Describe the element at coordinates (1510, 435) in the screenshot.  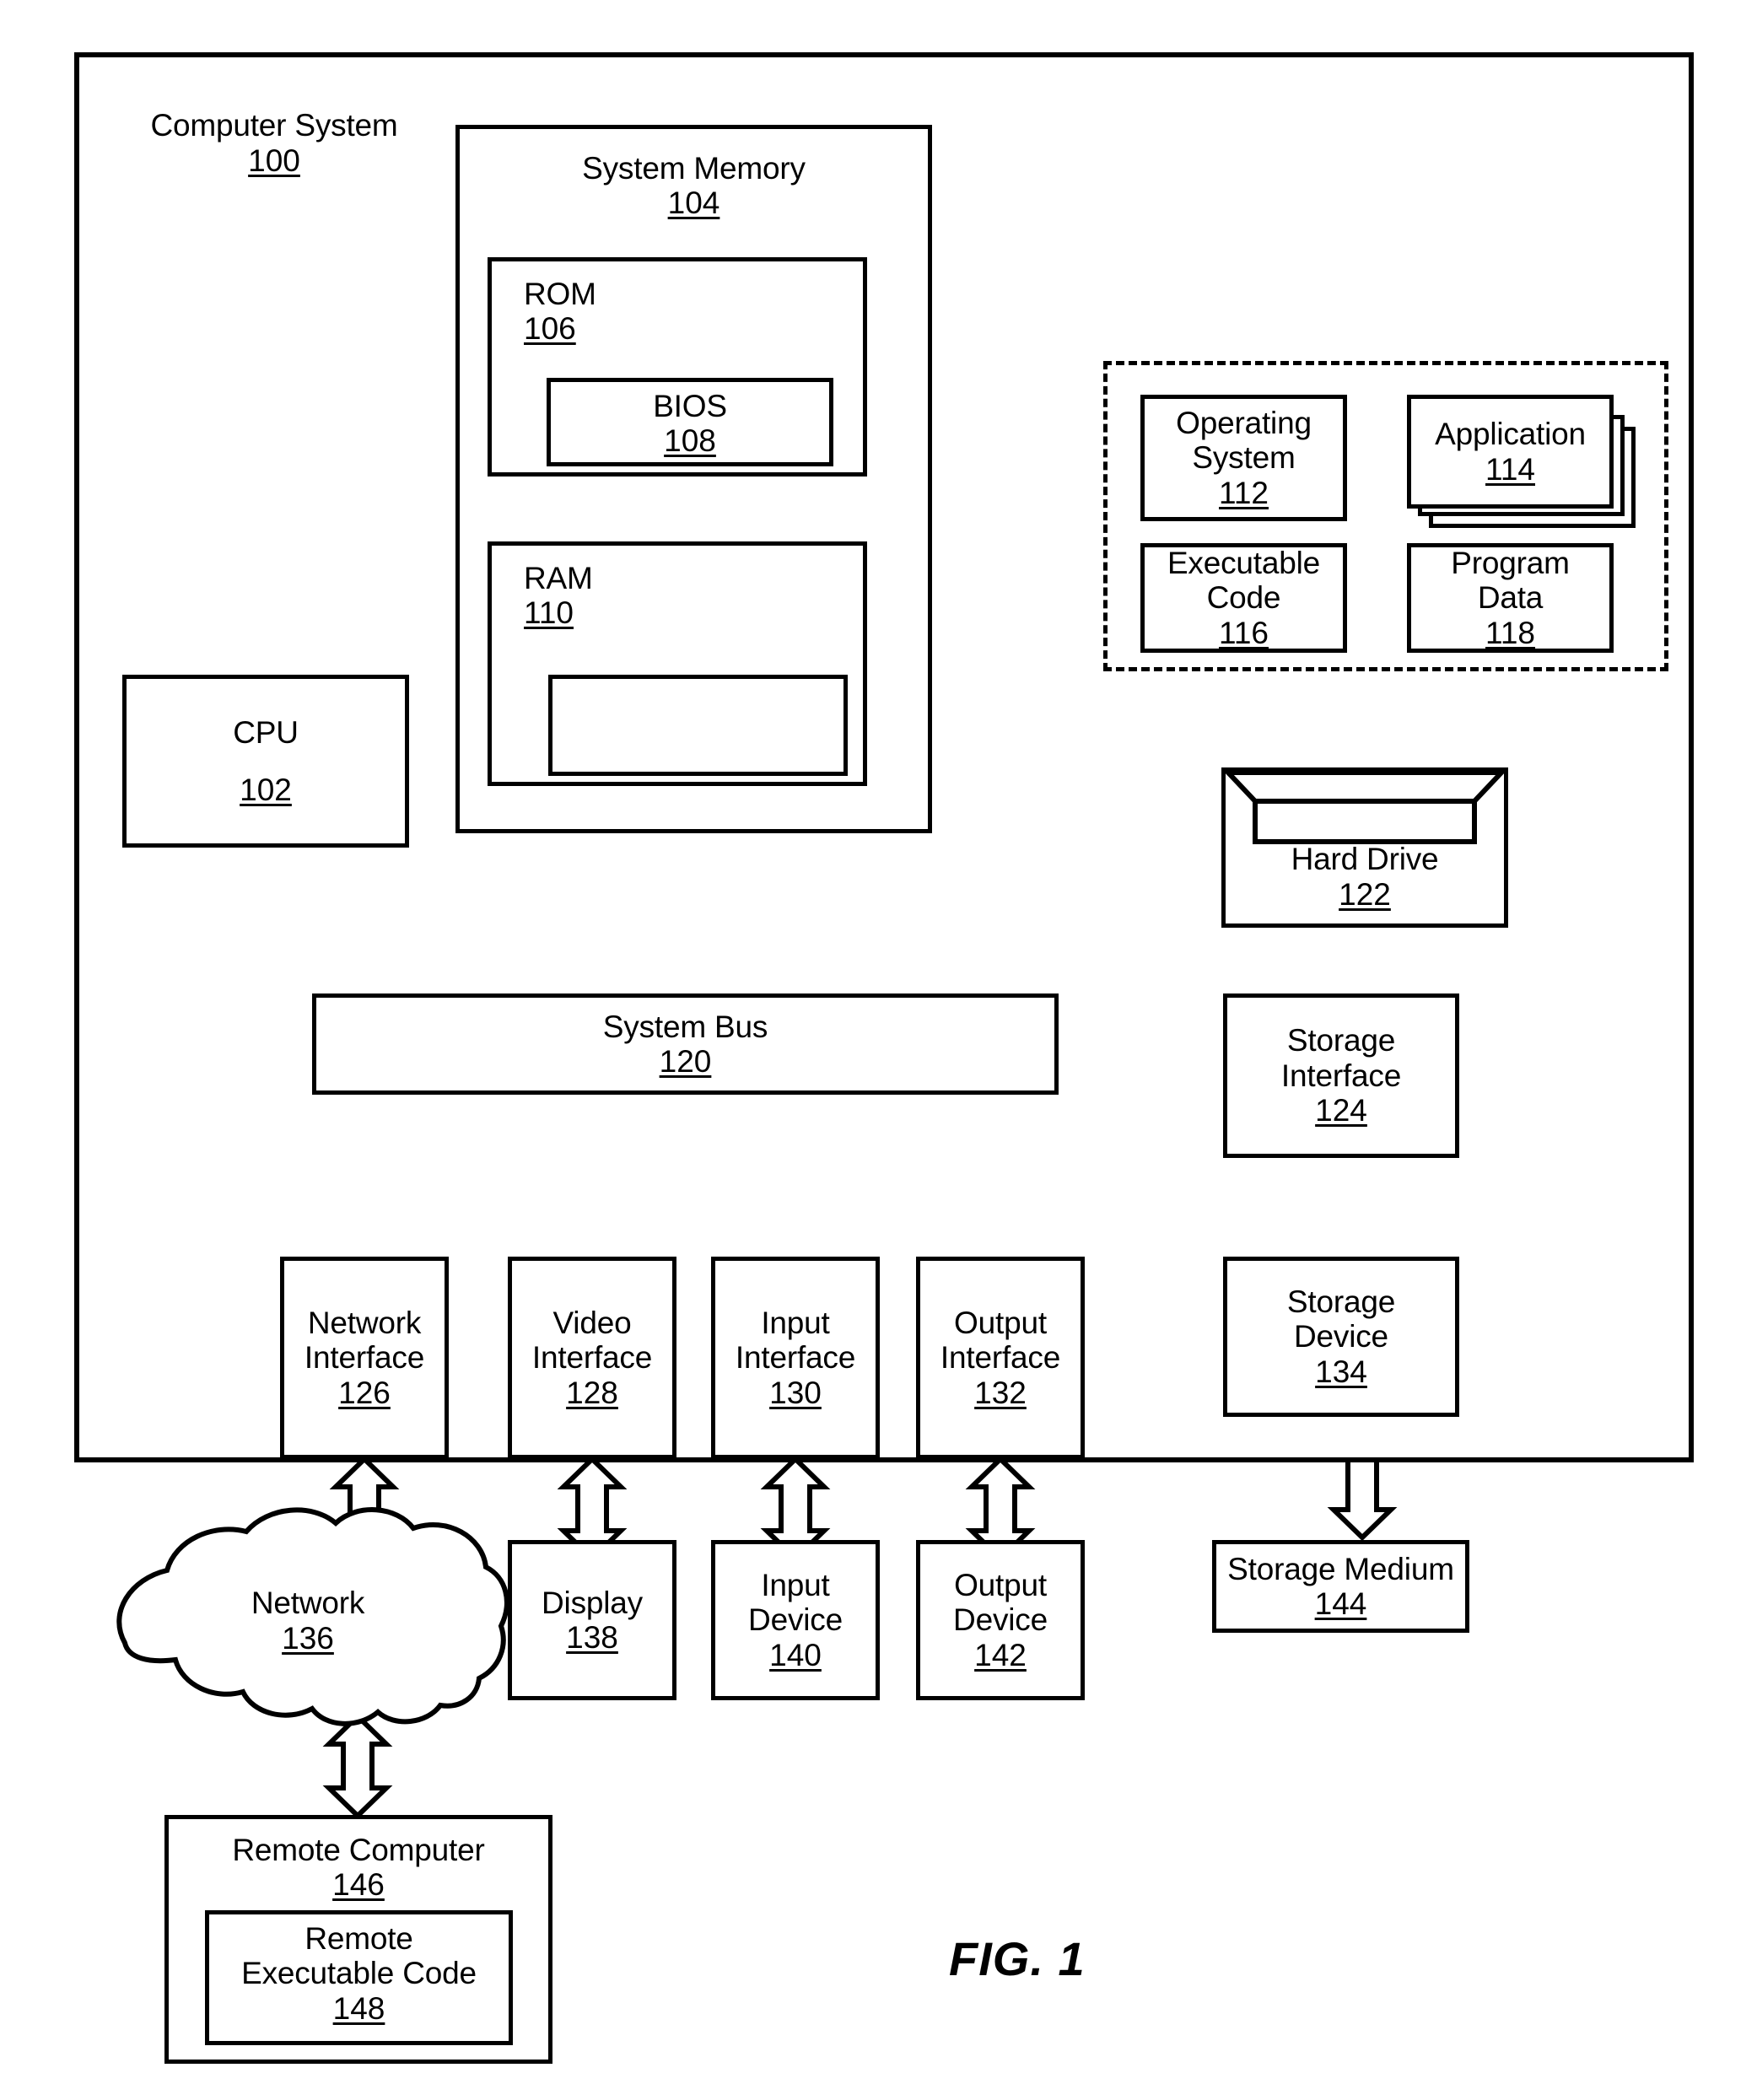
I see `application-title: Application` at that location.